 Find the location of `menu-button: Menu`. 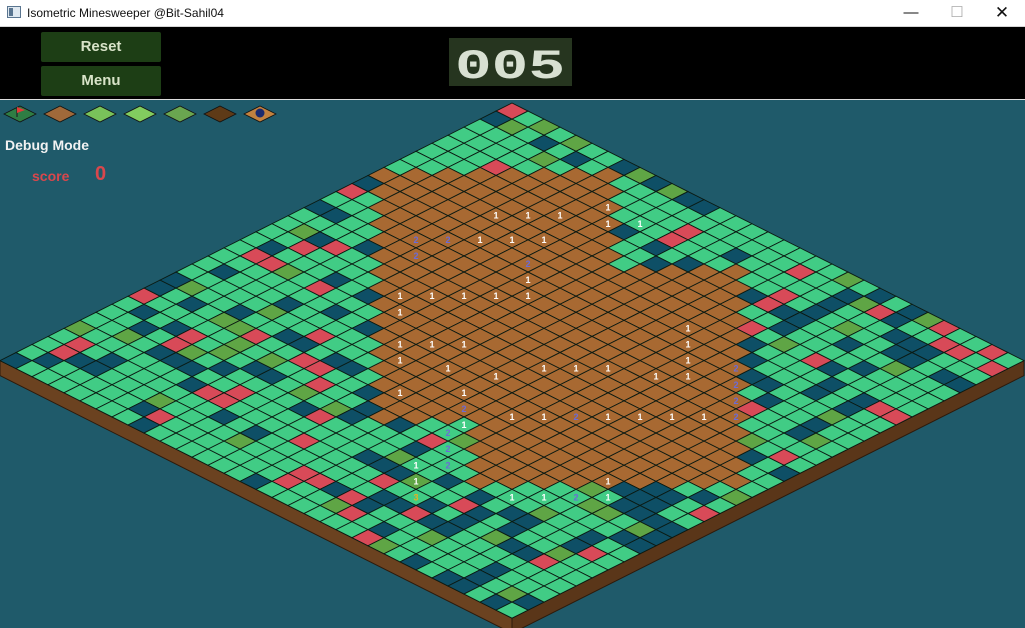

menu-button: Menu is located at coordinates (101, 81).